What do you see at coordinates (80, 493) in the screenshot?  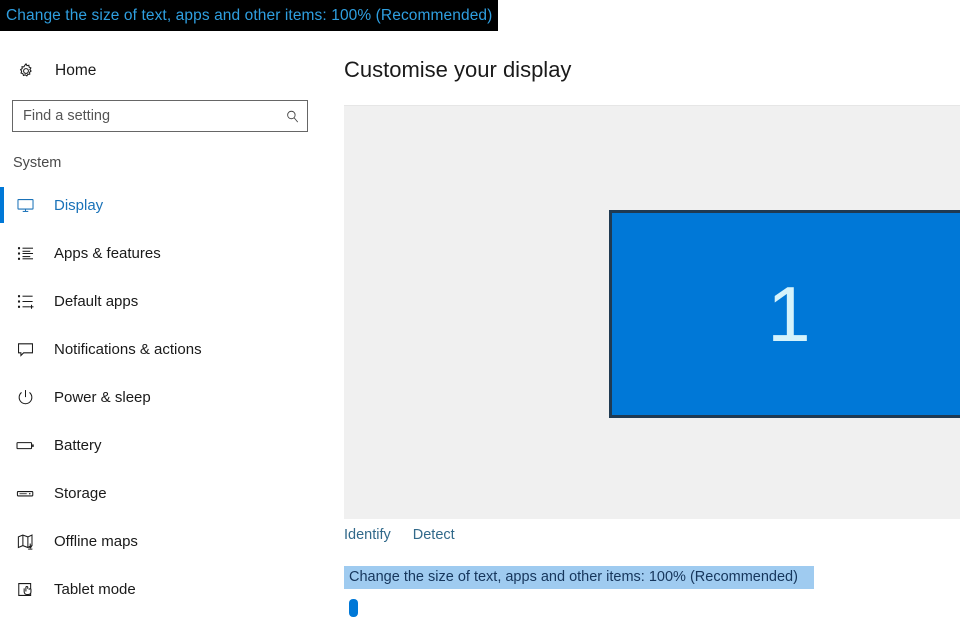 I see `sidebar-item-label: Storage` at bounding box center [80, 493].